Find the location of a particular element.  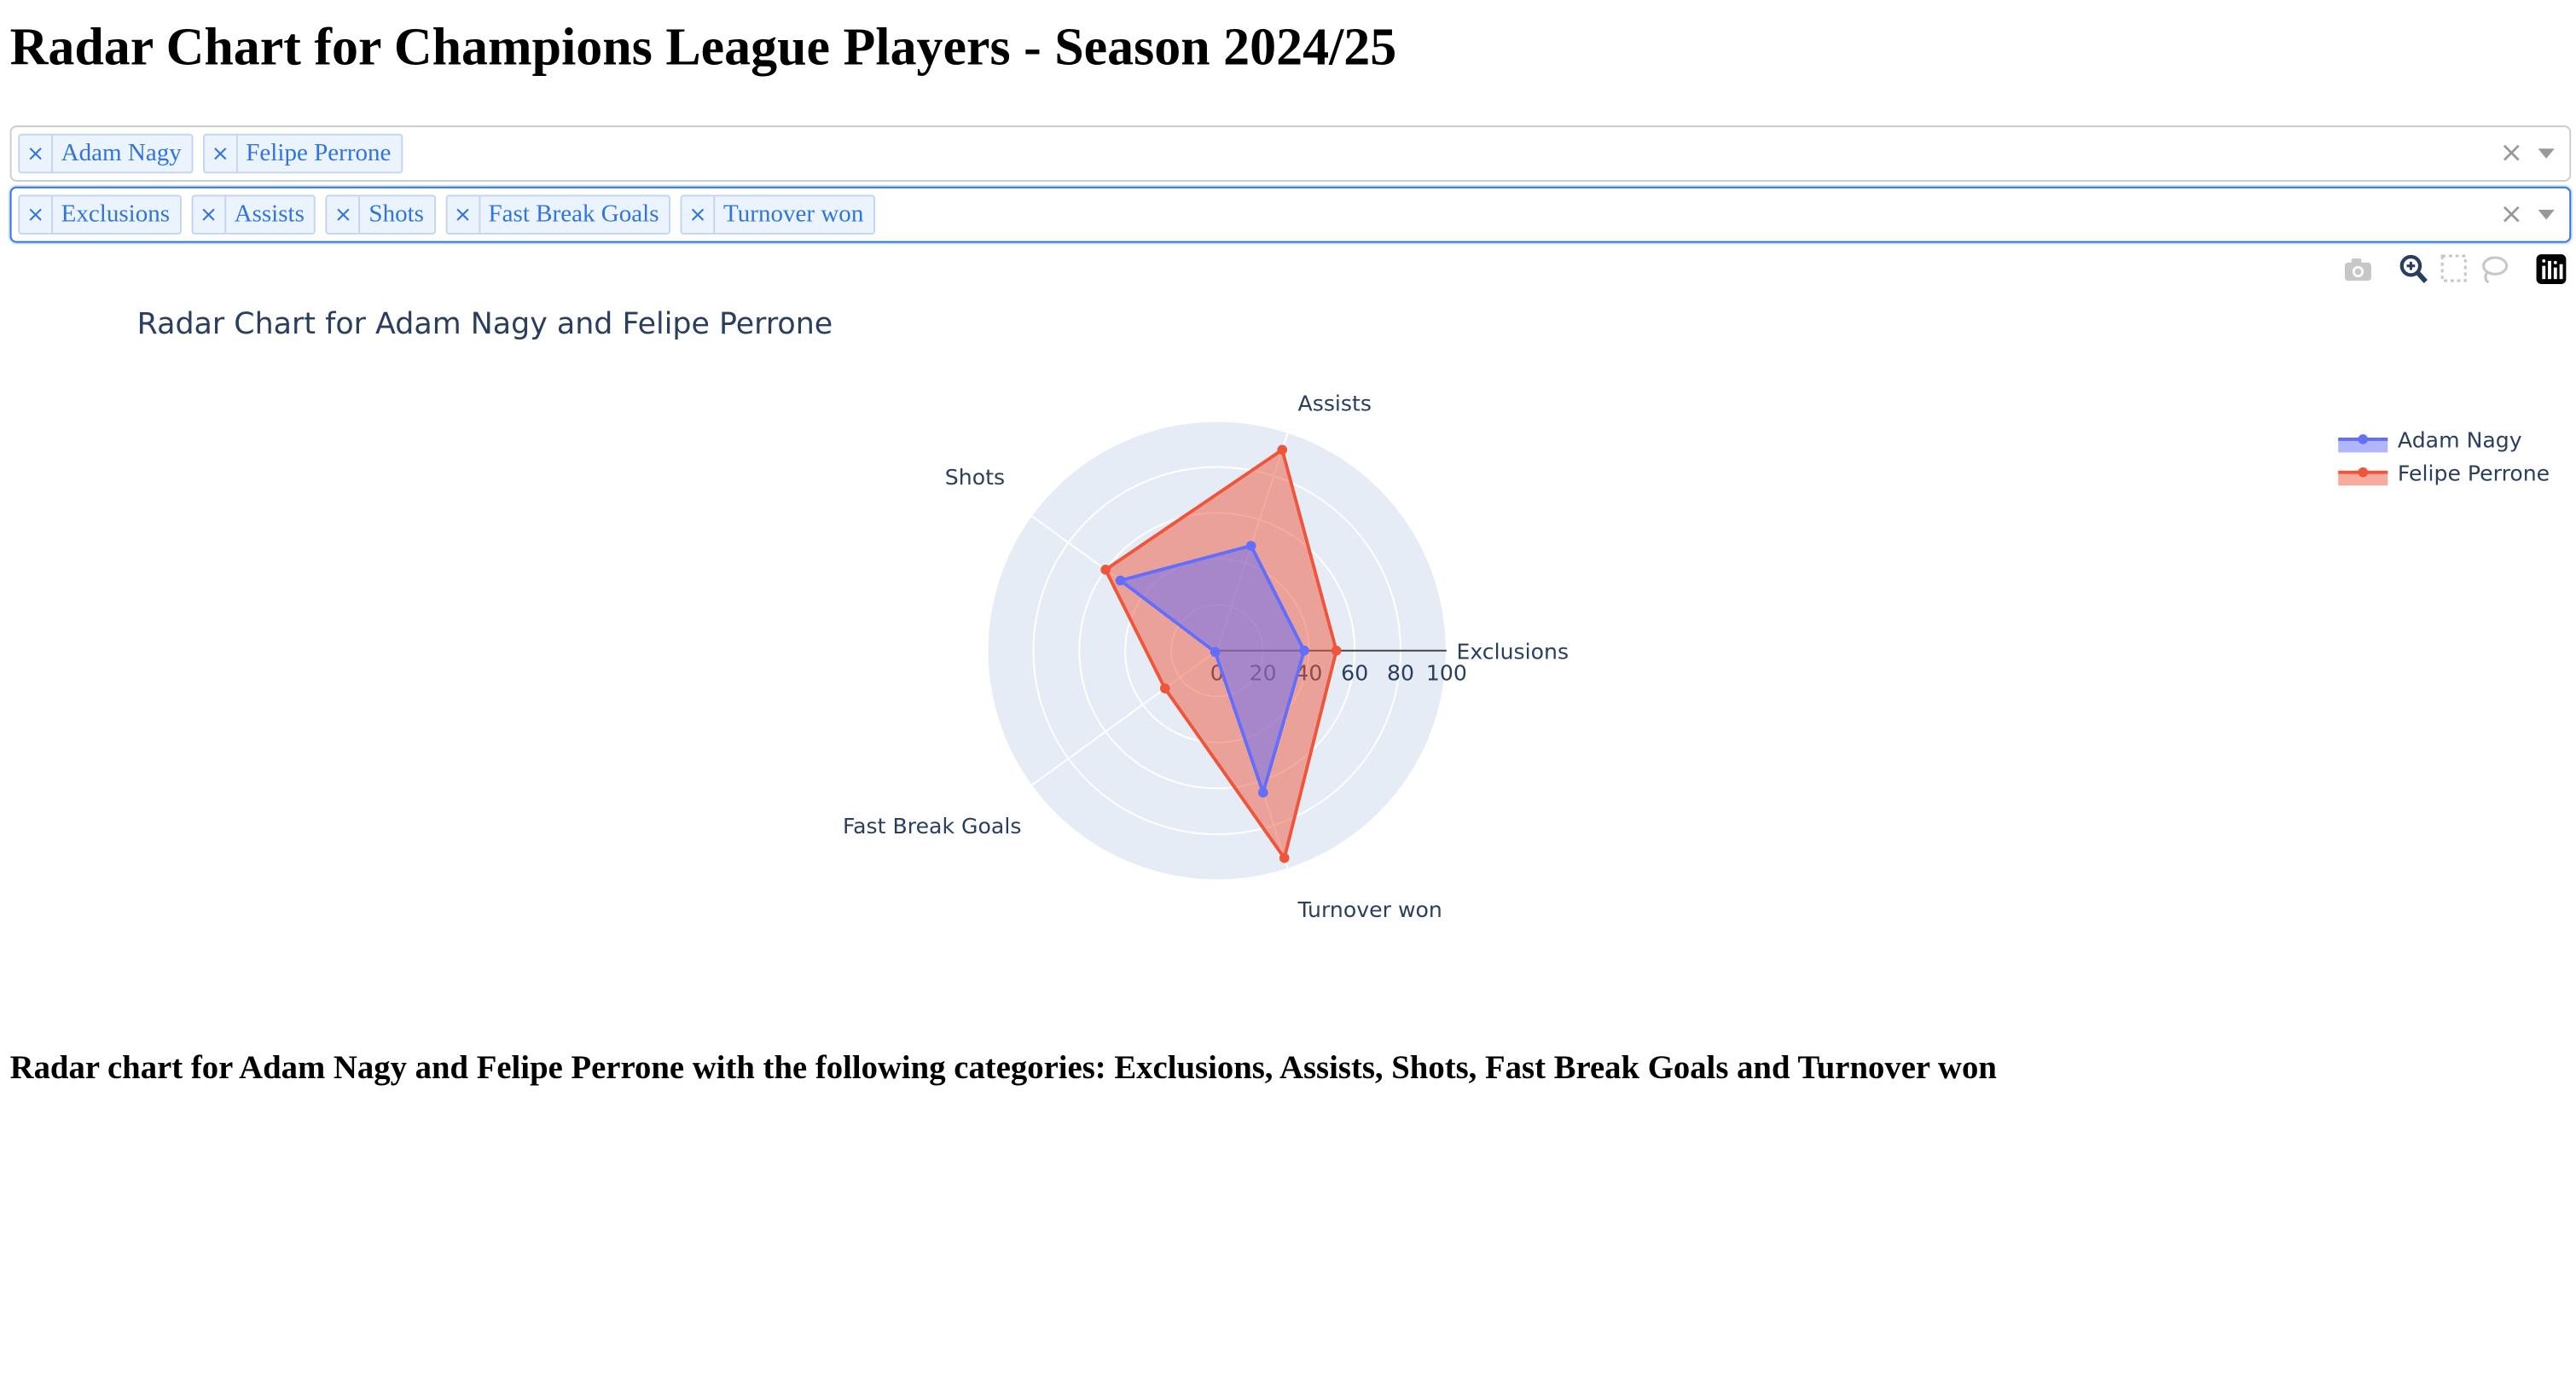

category-chip-label: Turnover won is located at coordinates (793, 214).